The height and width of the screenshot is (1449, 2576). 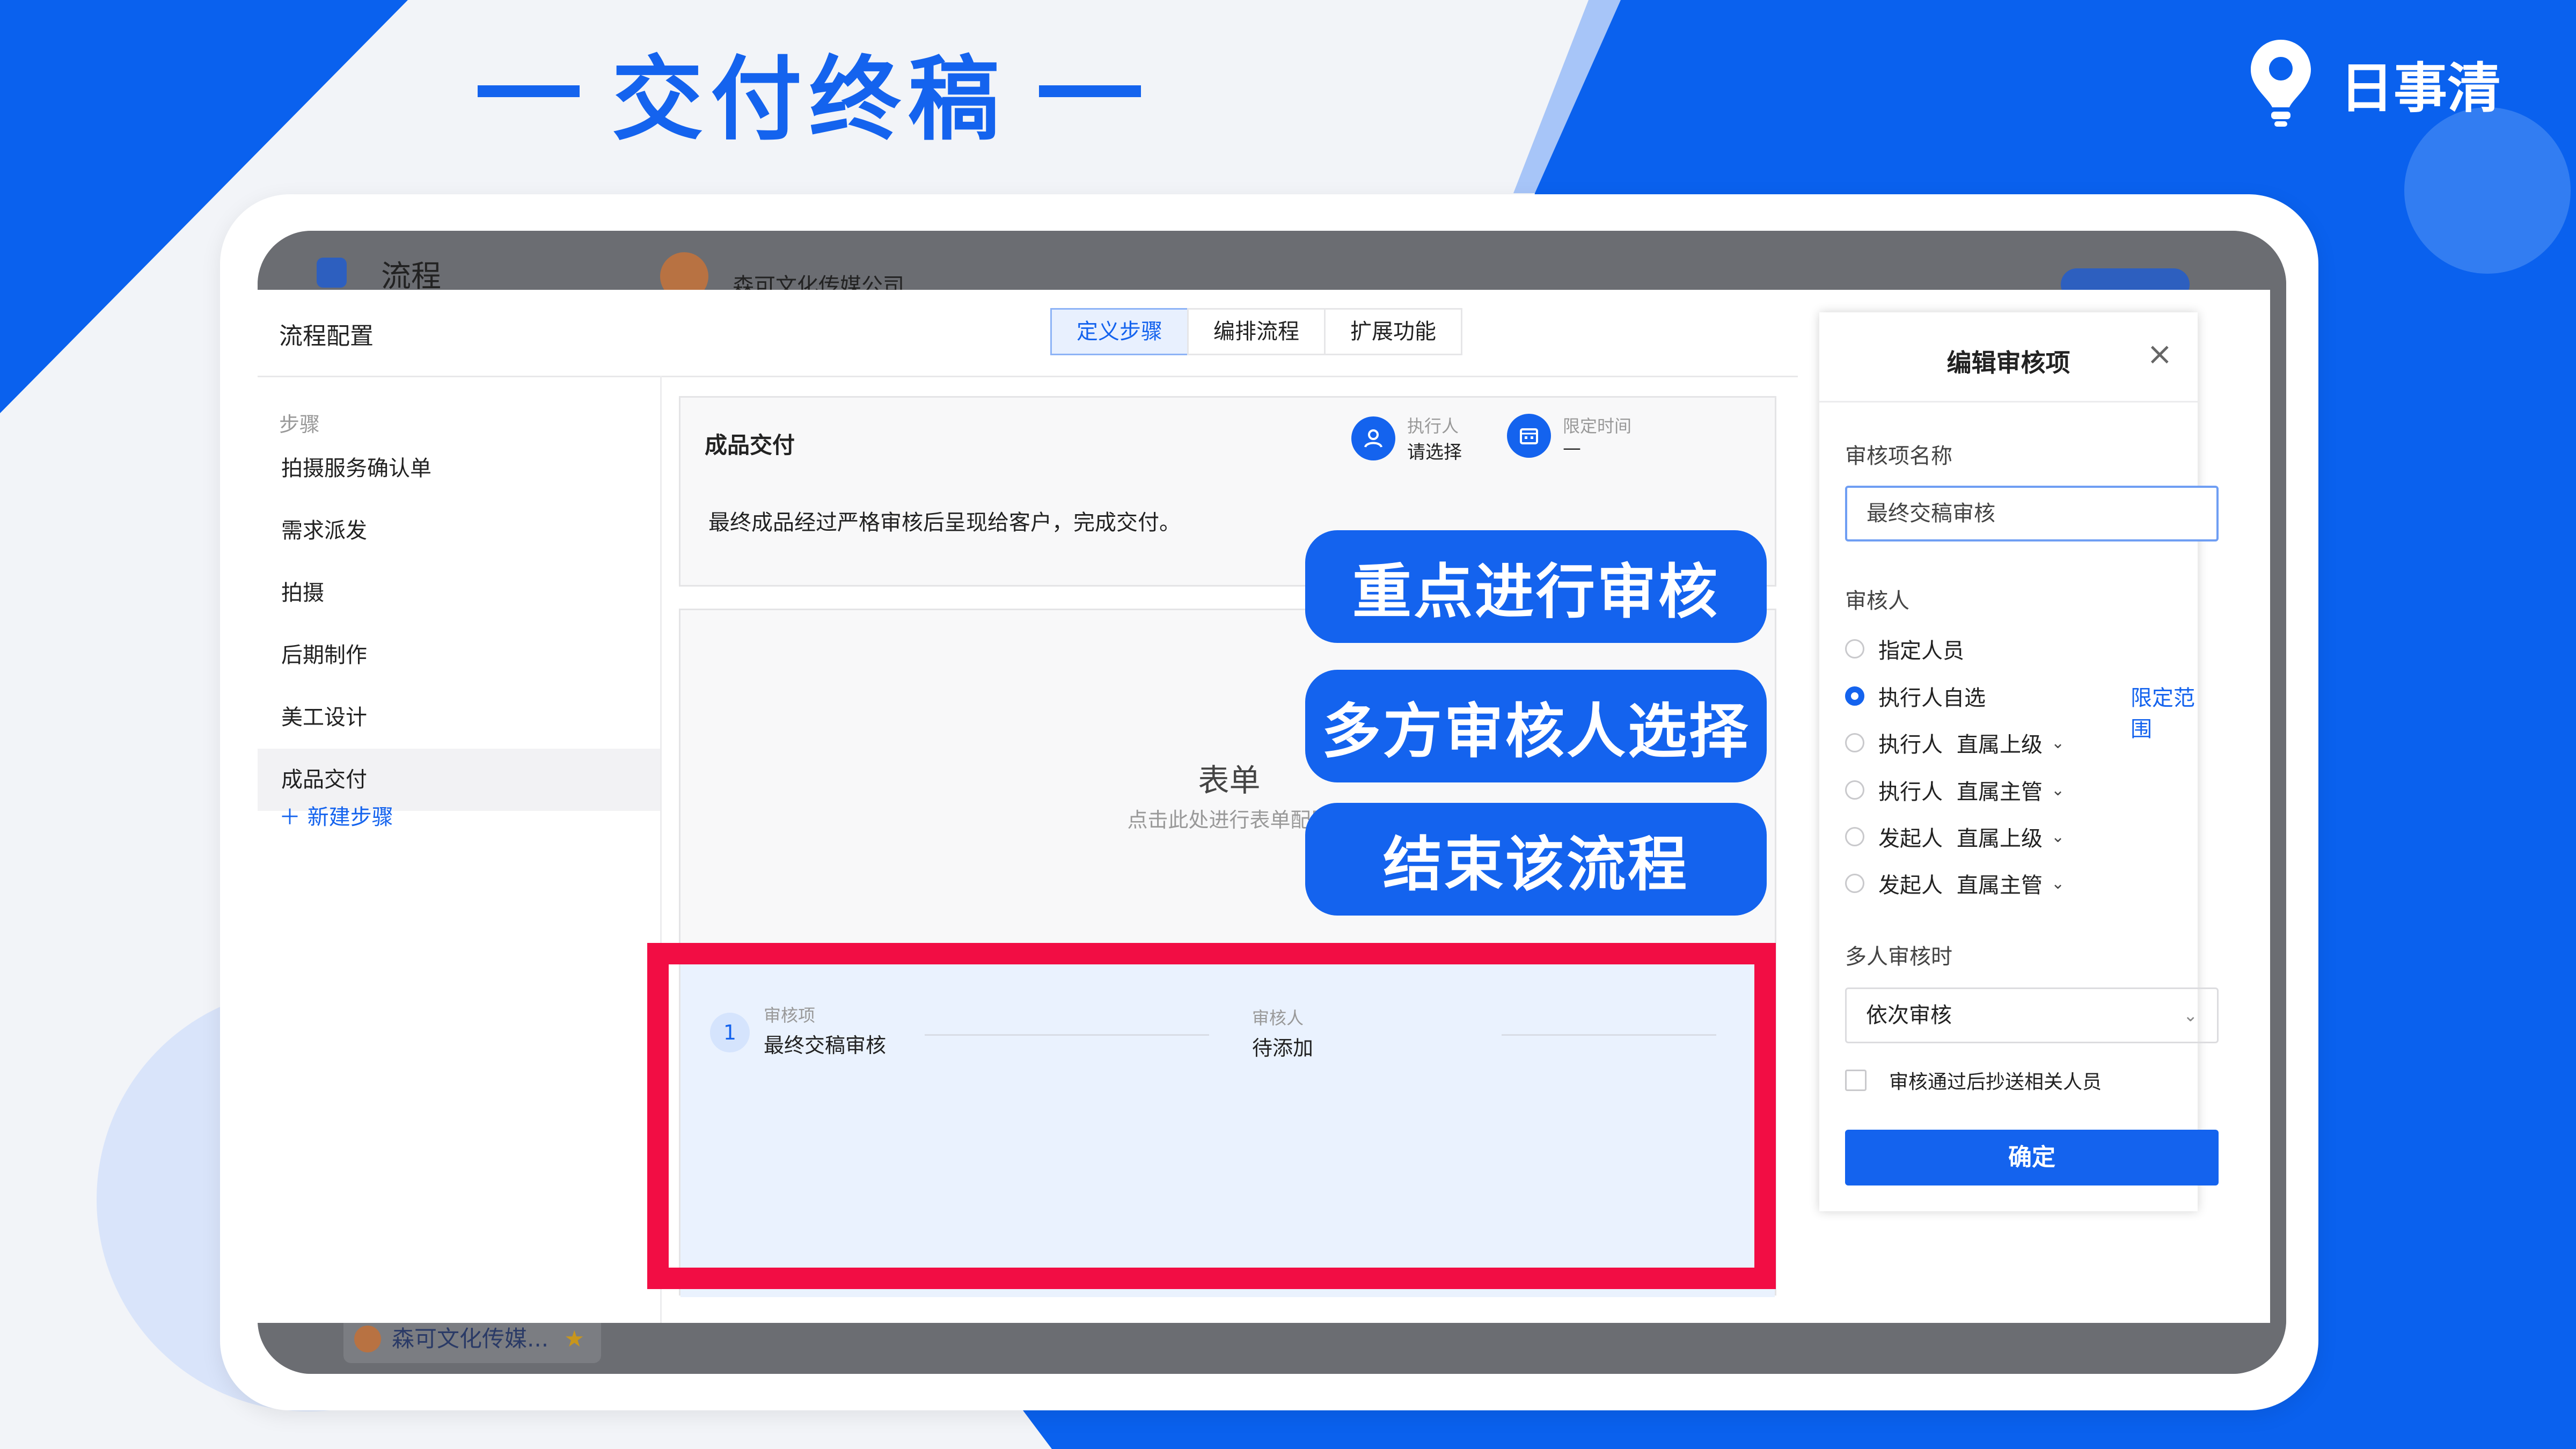 I want to click on multi-review-value: 依次审核, so click(x=1909, y=1015).